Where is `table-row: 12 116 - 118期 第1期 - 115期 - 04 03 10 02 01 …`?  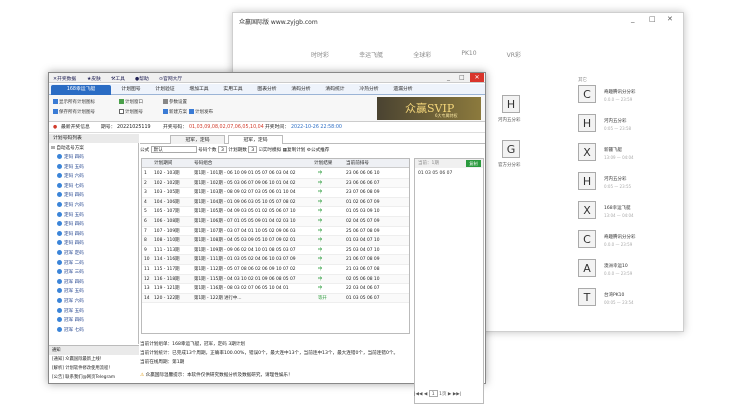 table-row: 12 116 - 118期 第1期 - 115期 - 04 03 10 02 01 … is located at coordinates (275, 279).